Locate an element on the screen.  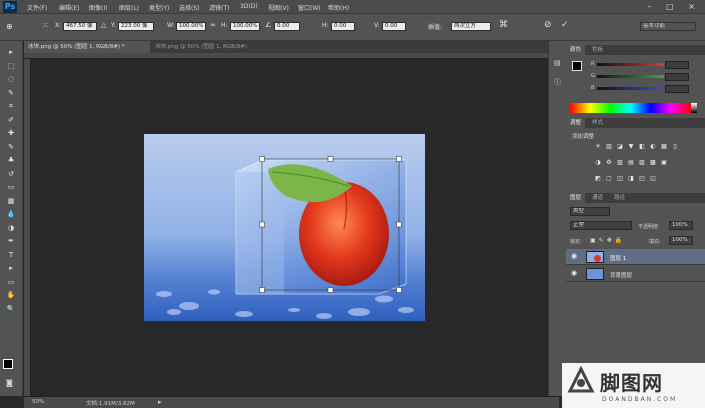
blur-icon: 💧 is located at coordinates (11, 214).